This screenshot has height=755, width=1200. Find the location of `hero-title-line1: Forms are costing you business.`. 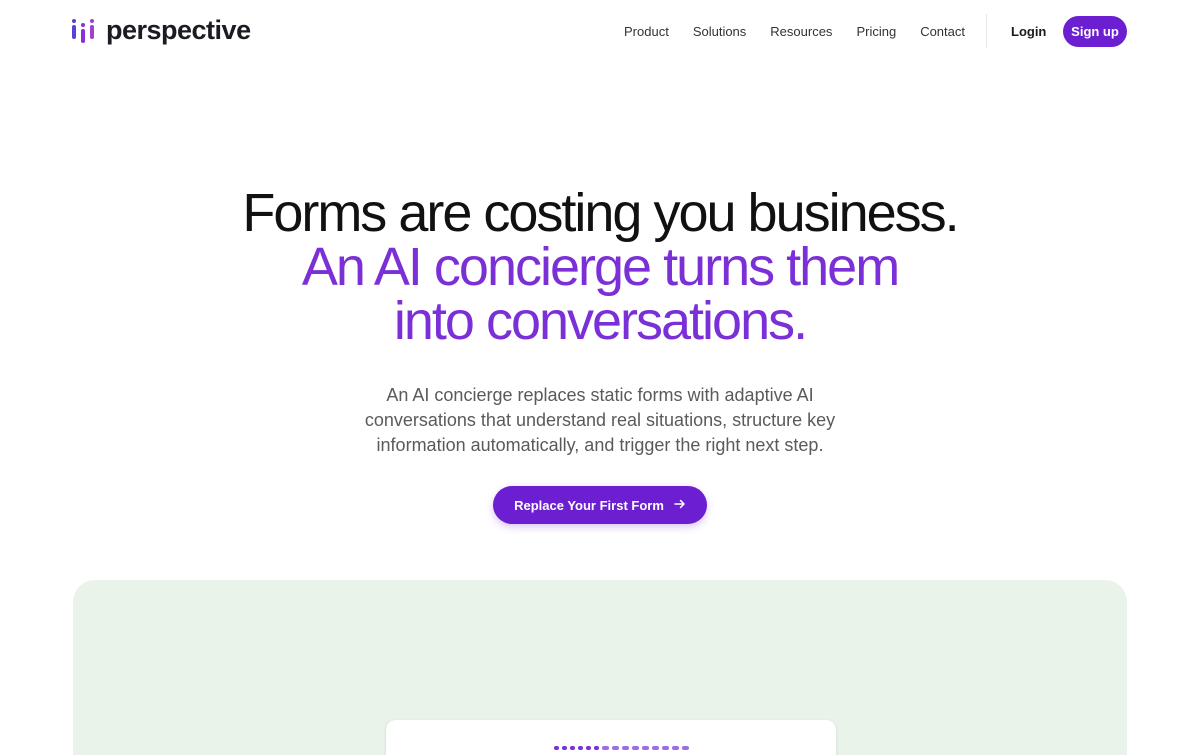

hero-title-line1: Forms are costing you business. is located at coordinates (600, 213).